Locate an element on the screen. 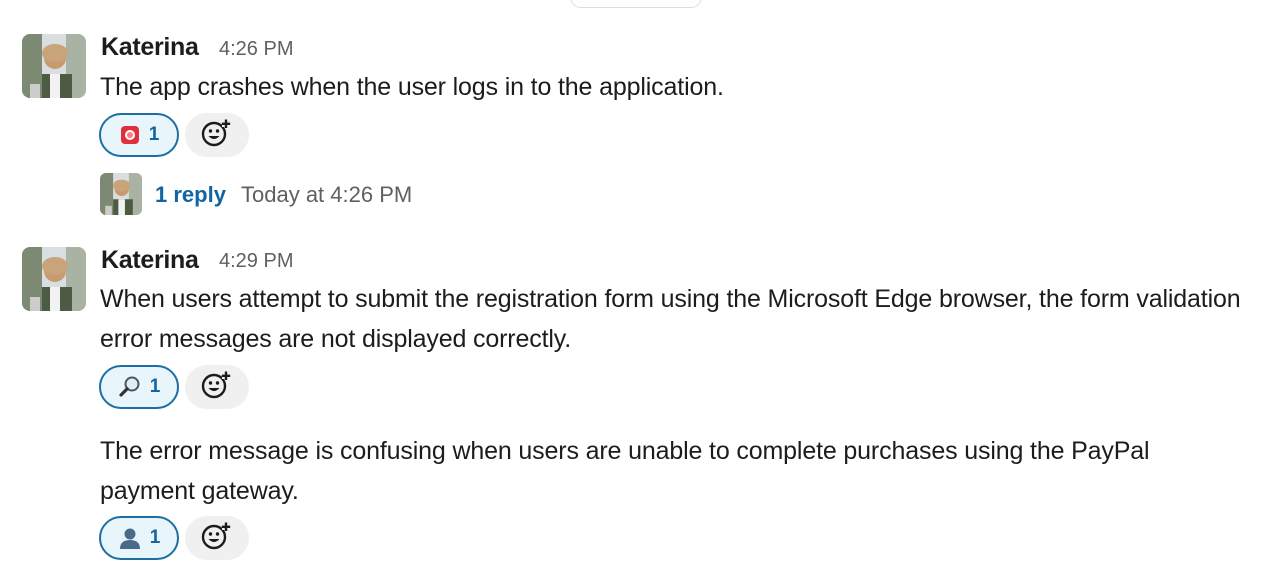 Image resolution: width=1276 pixels, height=586 pixels. reaction-bust-in-silhouette: 1 is located at coordinates (139, 538).